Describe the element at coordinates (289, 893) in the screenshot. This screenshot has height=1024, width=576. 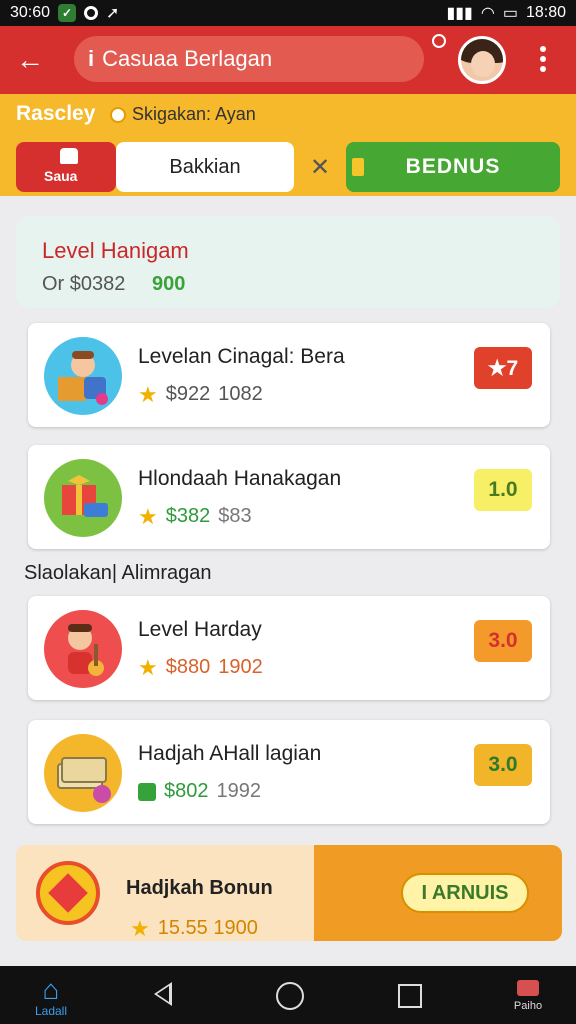
I see `bonus-banner: Hadjkah Bonun ★ 15.55 1900 I ARNUIS` at that location.